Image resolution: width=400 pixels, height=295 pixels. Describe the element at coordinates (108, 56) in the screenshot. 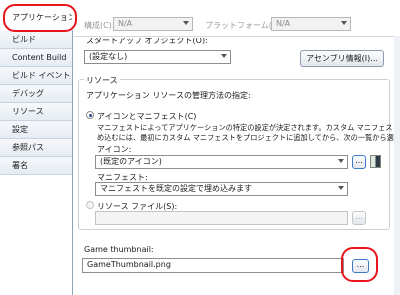

I see `startup-value: (設定なし)` at that location.